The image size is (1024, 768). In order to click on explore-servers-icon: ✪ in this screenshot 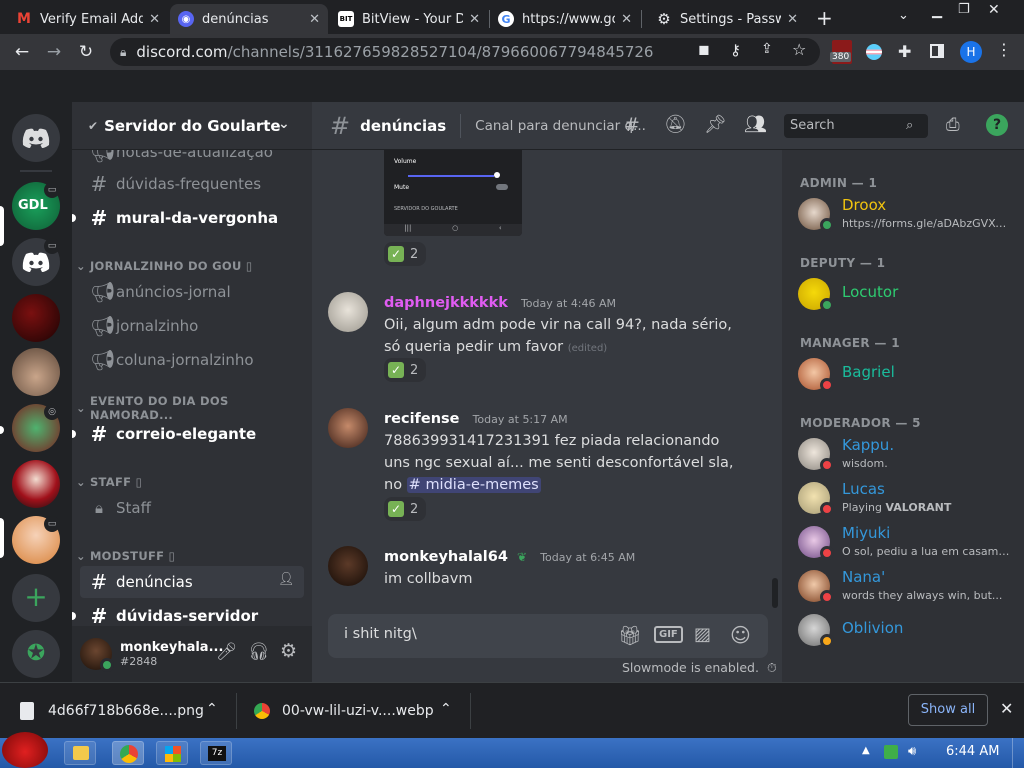, I will do `click(36, 654)`.